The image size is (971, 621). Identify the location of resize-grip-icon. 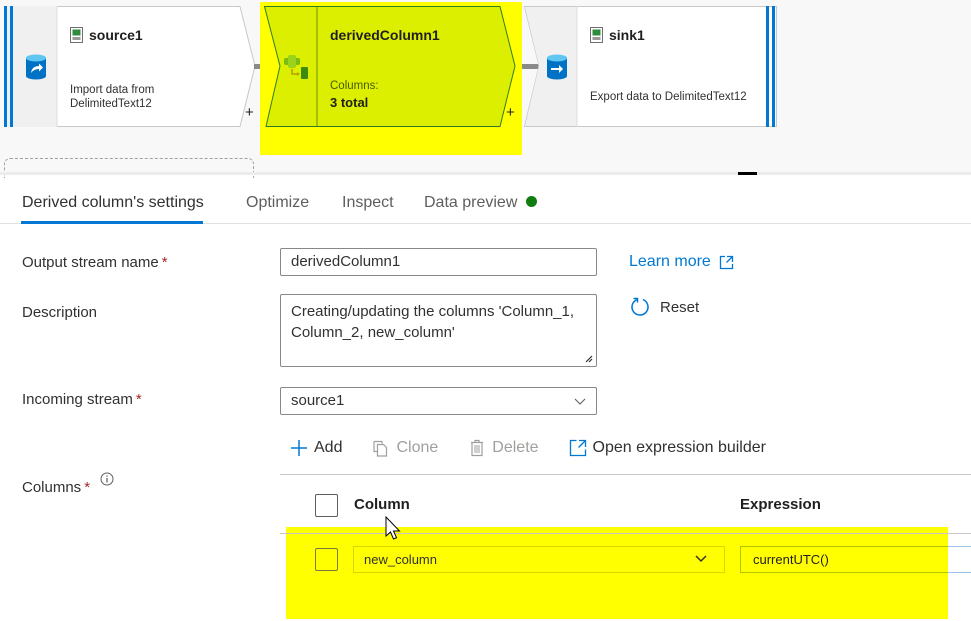
(588, 358).